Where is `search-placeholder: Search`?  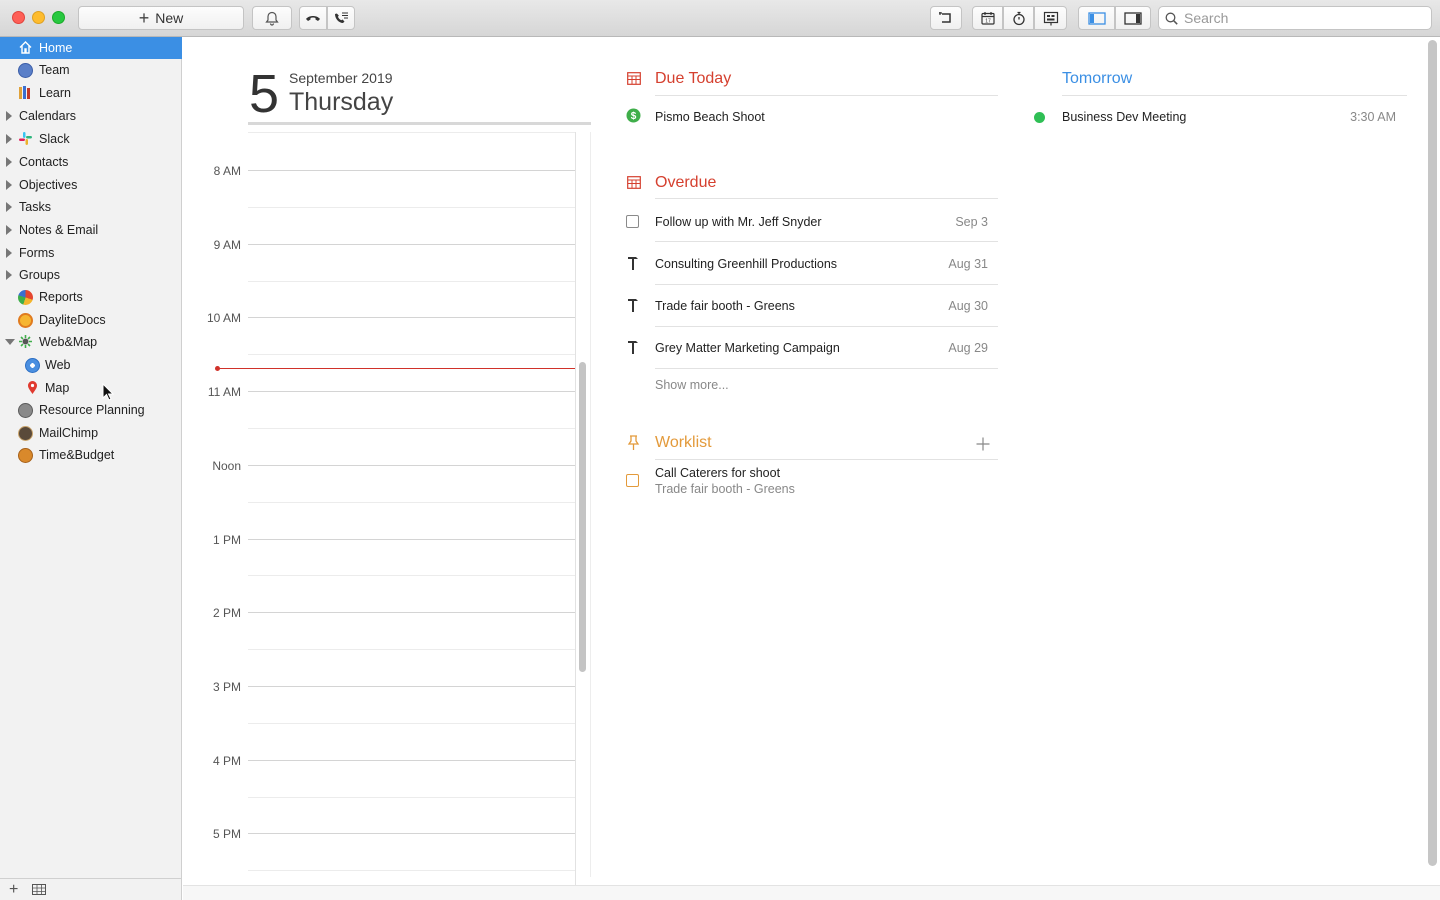 search-placeholder: Search is located at coordinates (1206, 18).